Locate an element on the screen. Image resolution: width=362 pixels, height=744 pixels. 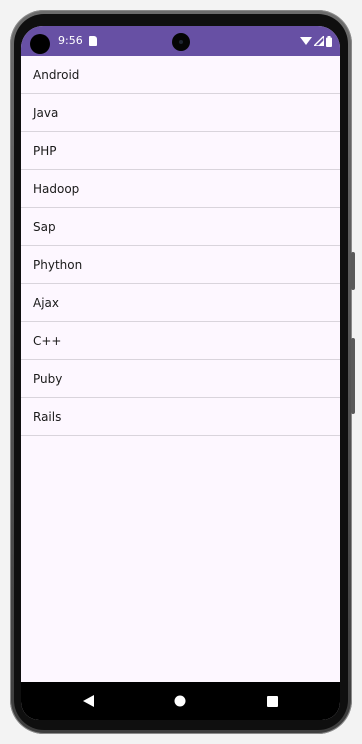
status-bar: 9:56 is located at coordinates (180, 41).